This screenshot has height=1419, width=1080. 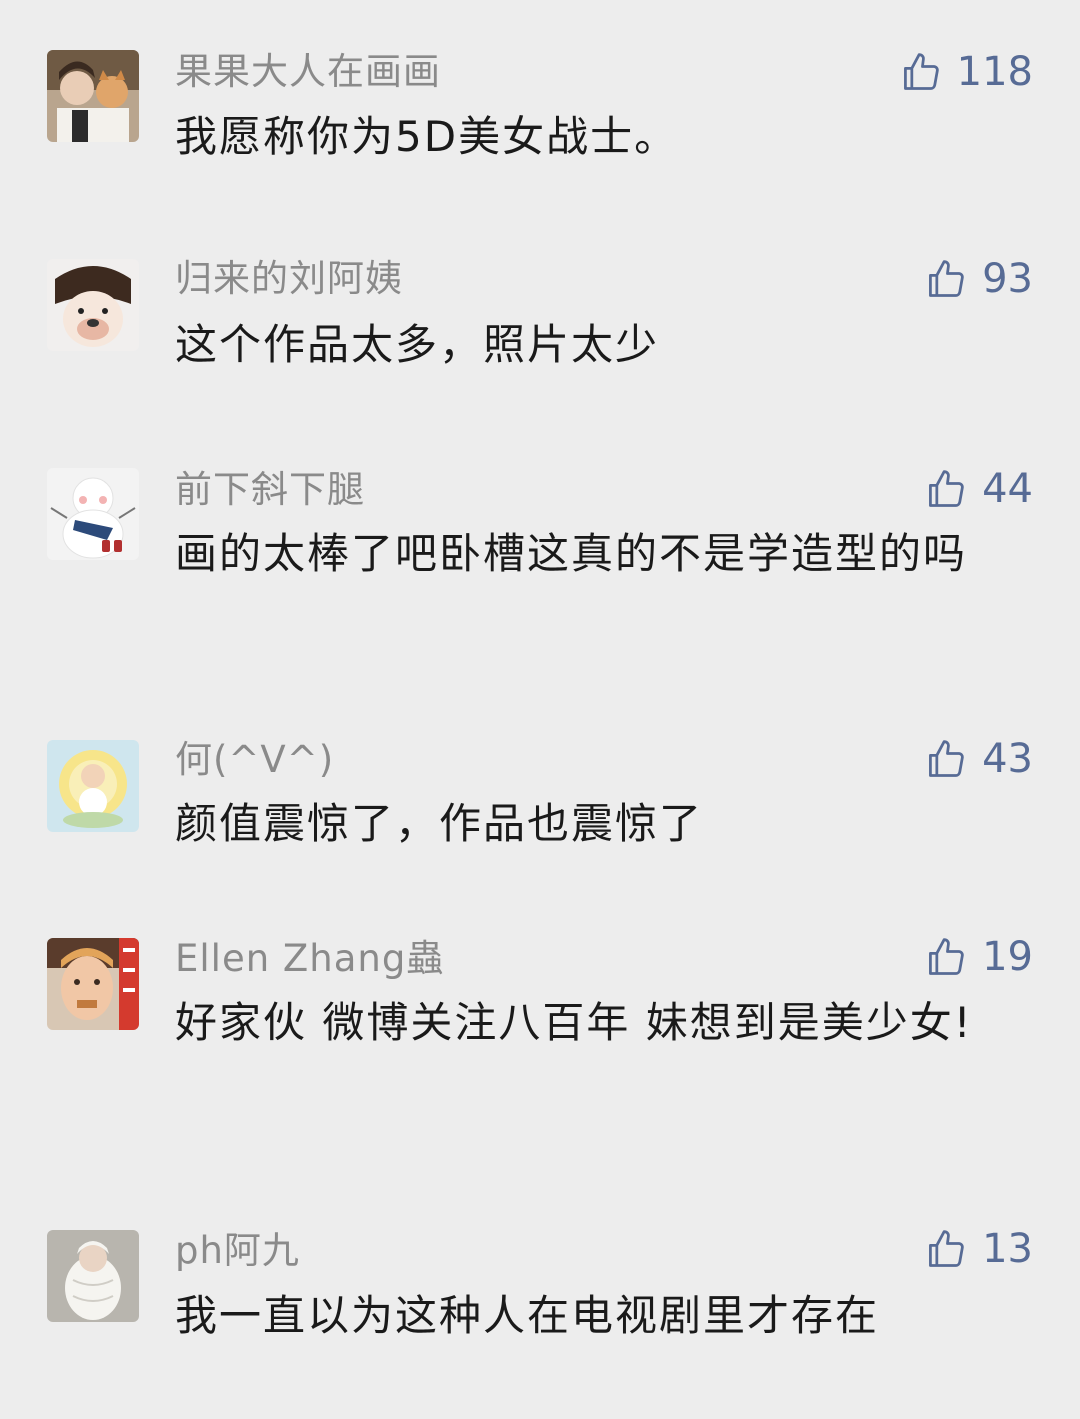 What do you see at coordinates (237, 1251) in the screenshot?
I see `nickname: ph阿九` at bounding box center [237, 1251].